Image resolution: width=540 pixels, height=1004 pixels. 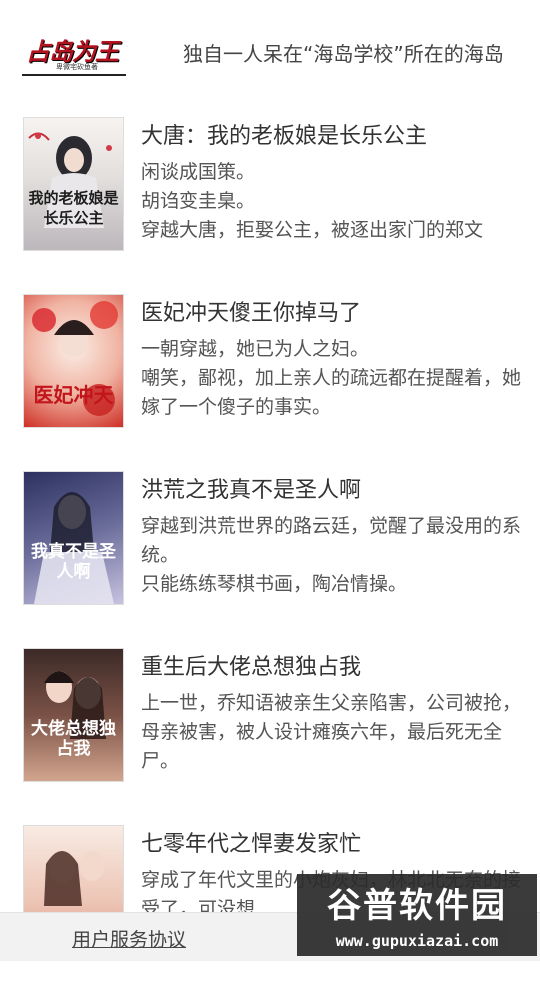 I want to click on book-cover: 大佬总想独占我, so click(x=73, y=715).